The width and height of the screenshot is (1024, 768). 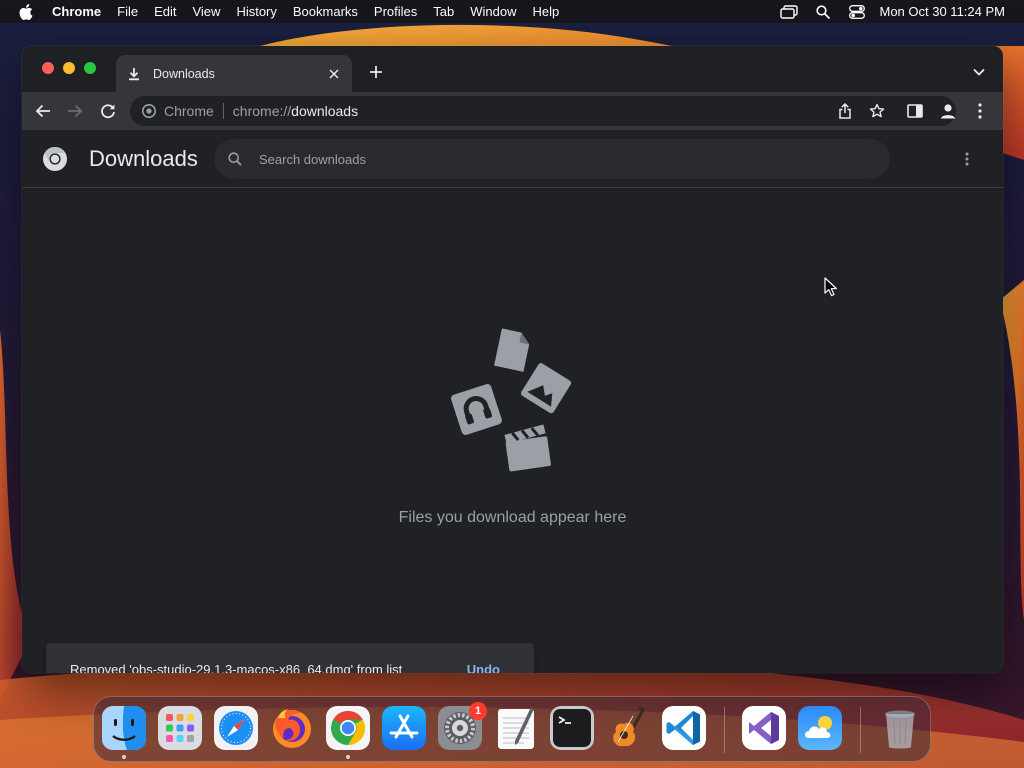 What do you see at coordinates (949, 11) in the screenshot?
I see `menu-bar-clock: Mon Oct 30 11:24 PM` at bounding box center [949, 11].